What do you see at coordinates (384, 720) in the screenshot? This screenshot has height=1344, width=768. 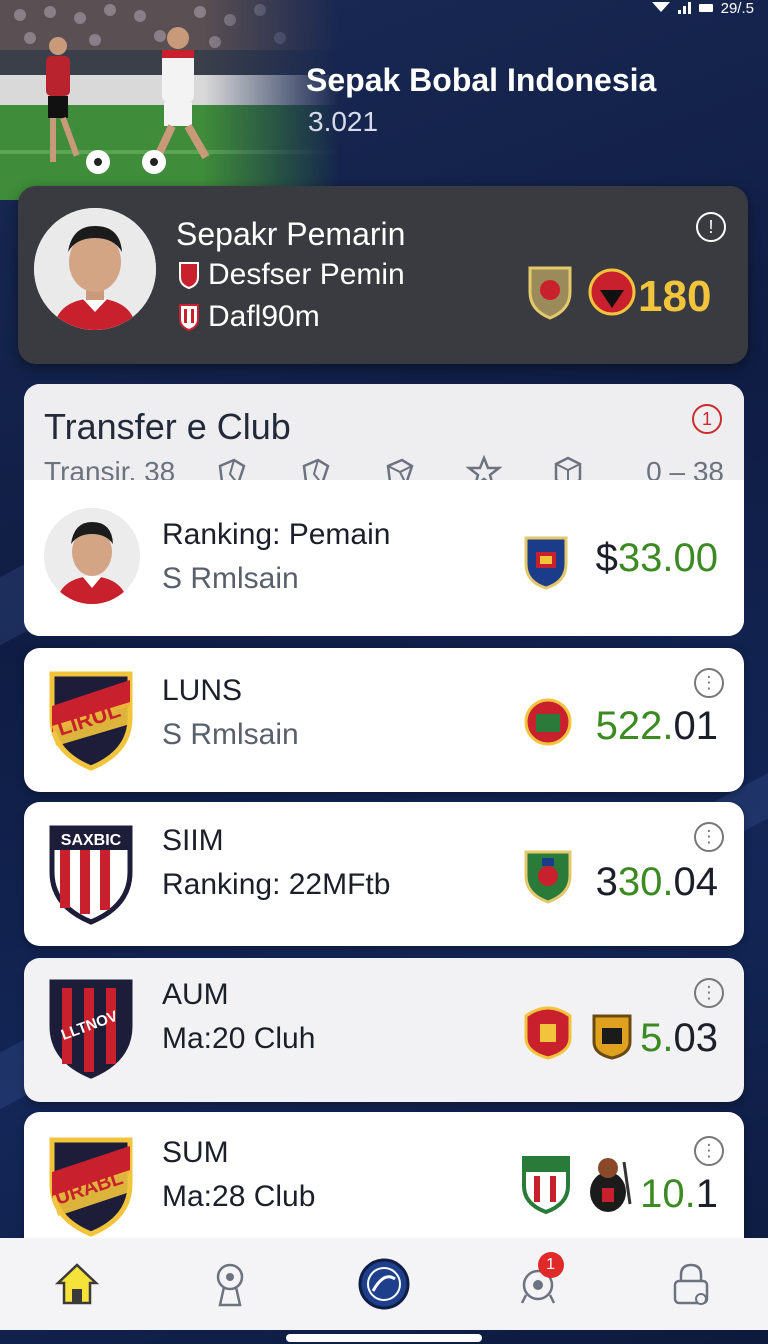 I see `list-item: LIRUL LUNS S Rmlsain ⋮ 522.01` at bounding box center [384, 720].